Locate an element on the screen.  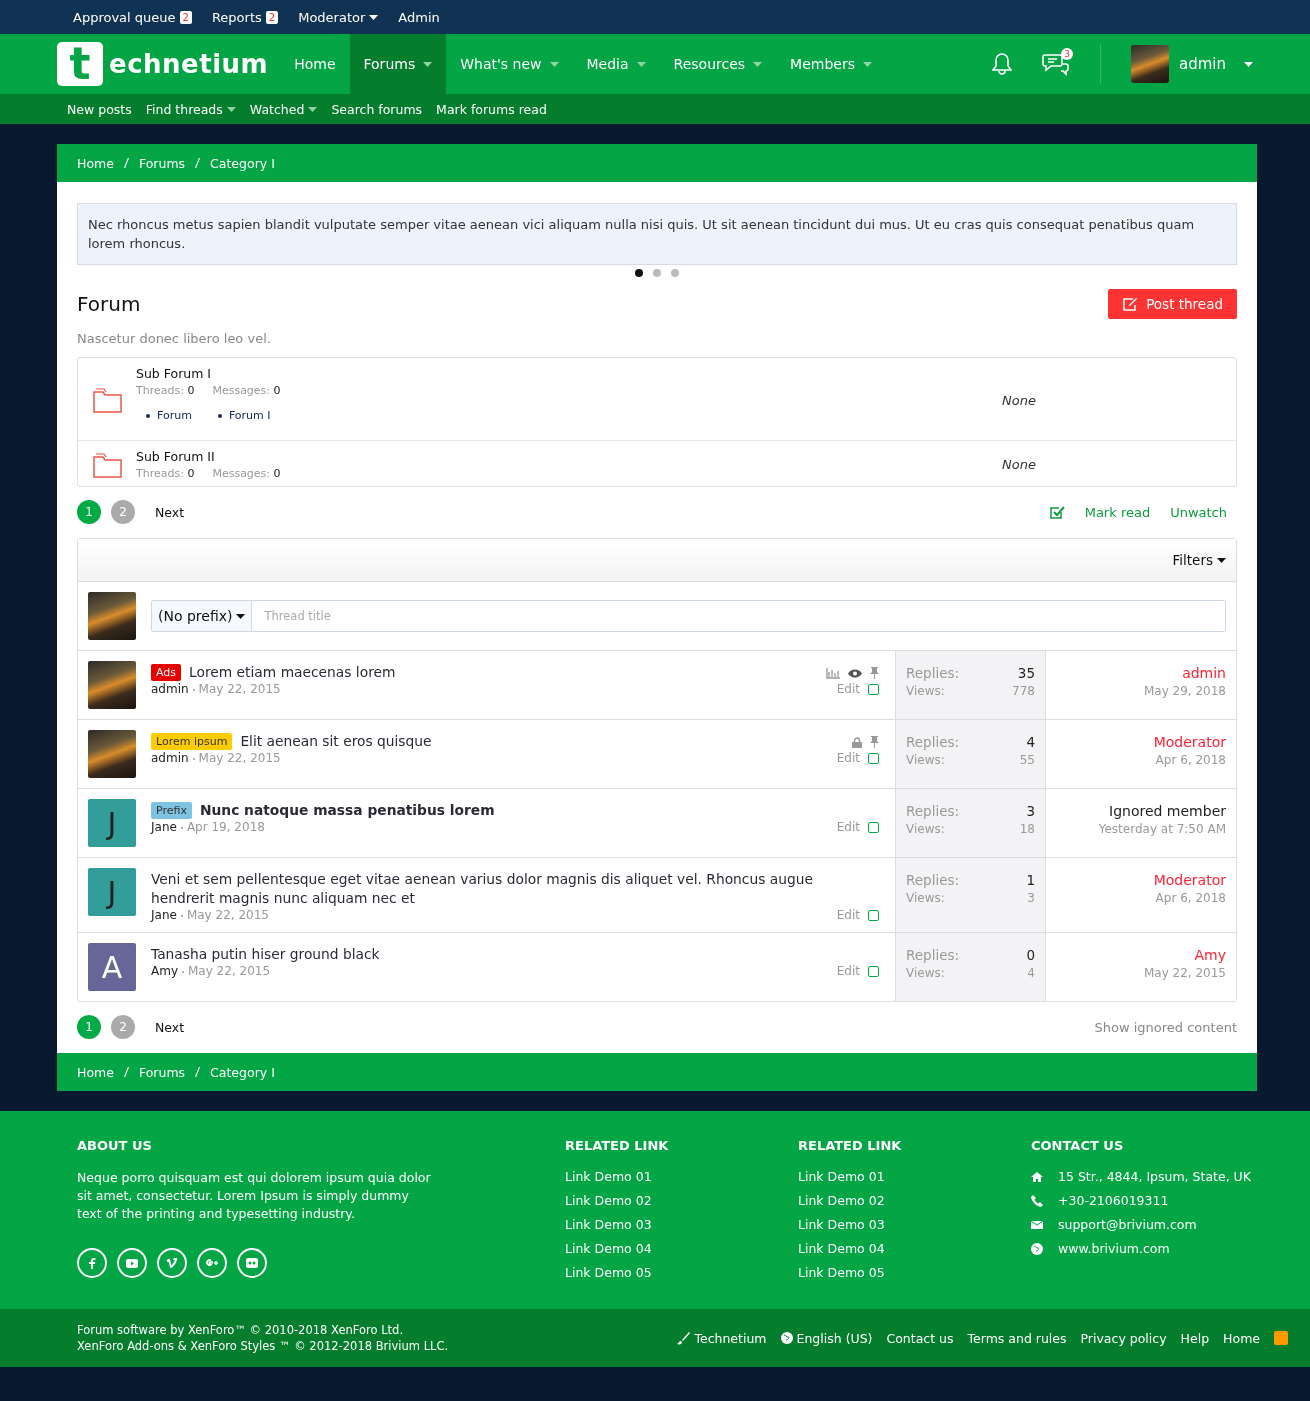
logo-mark: t is located at coordinates (80, 64).